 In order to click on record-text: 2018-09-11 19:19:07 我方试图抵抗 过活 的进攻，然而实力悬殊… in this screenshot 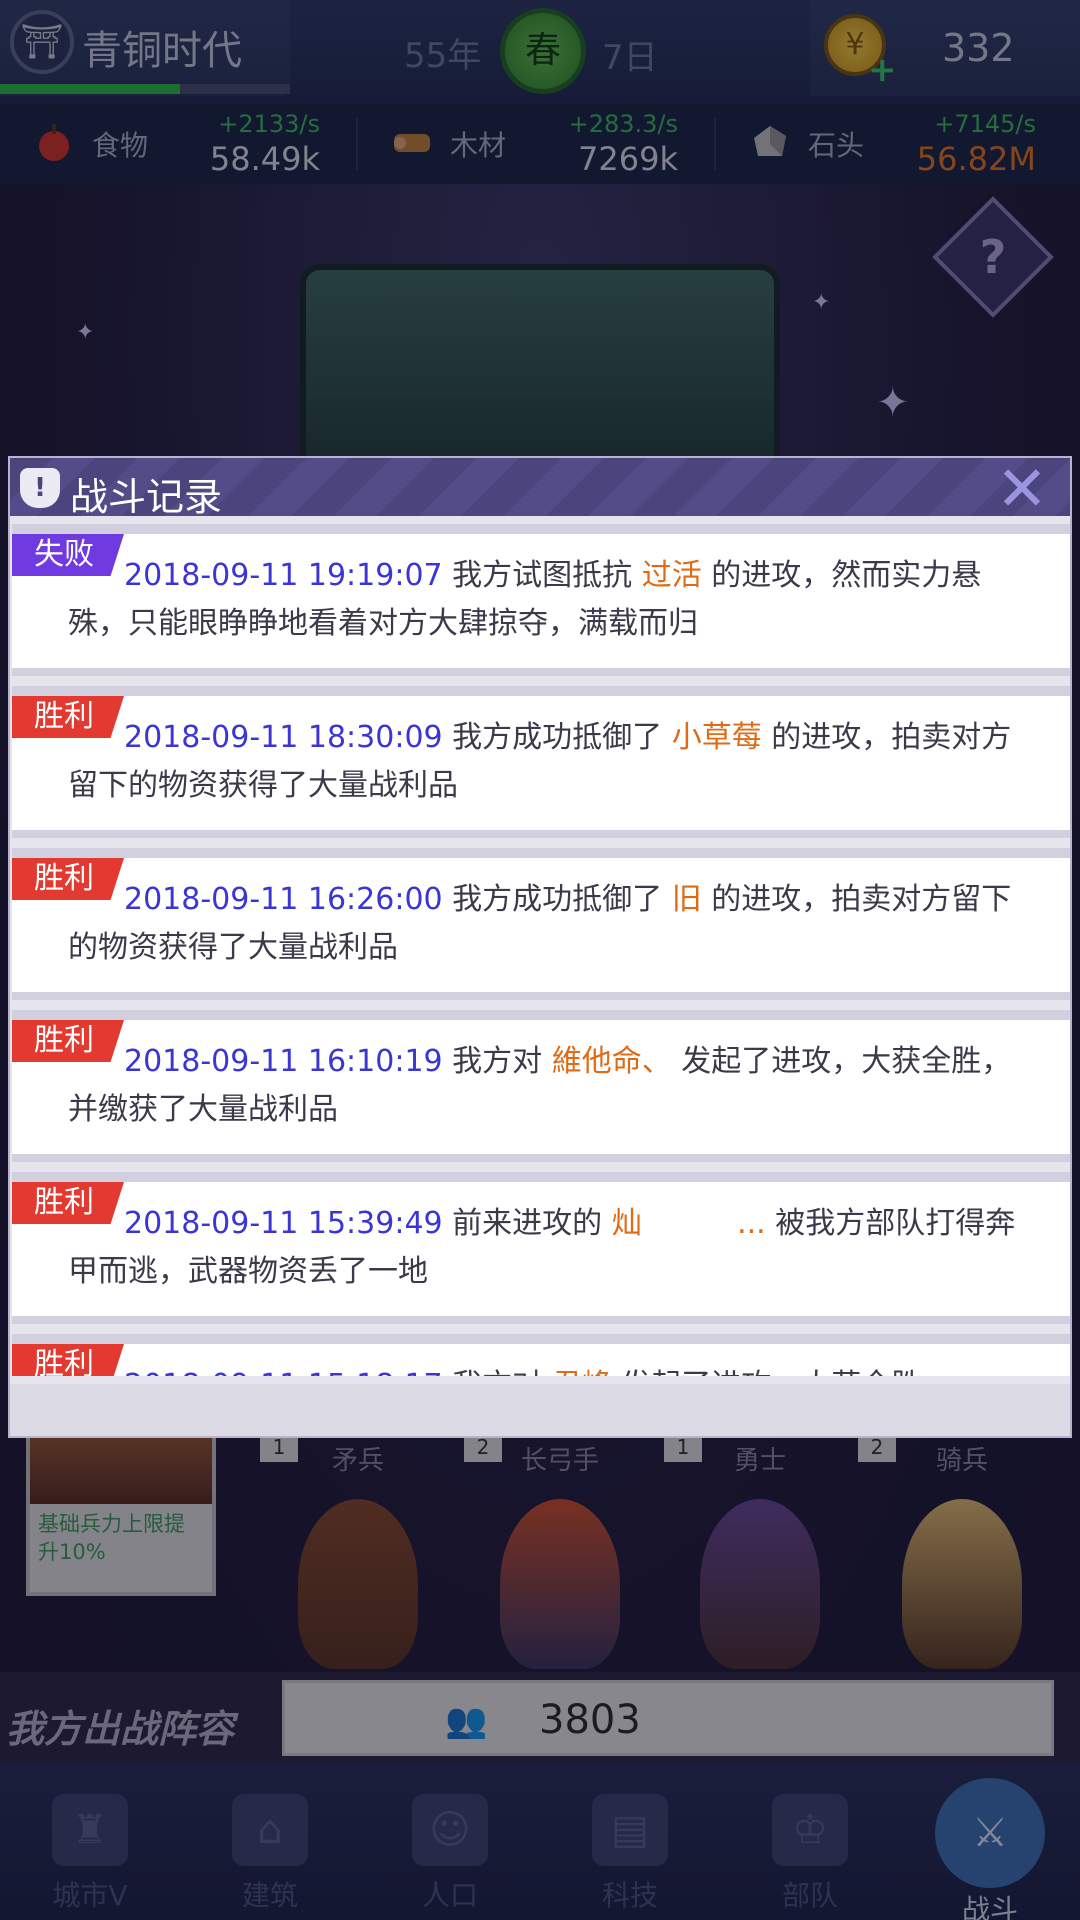, I will do `click(549, 600)`.